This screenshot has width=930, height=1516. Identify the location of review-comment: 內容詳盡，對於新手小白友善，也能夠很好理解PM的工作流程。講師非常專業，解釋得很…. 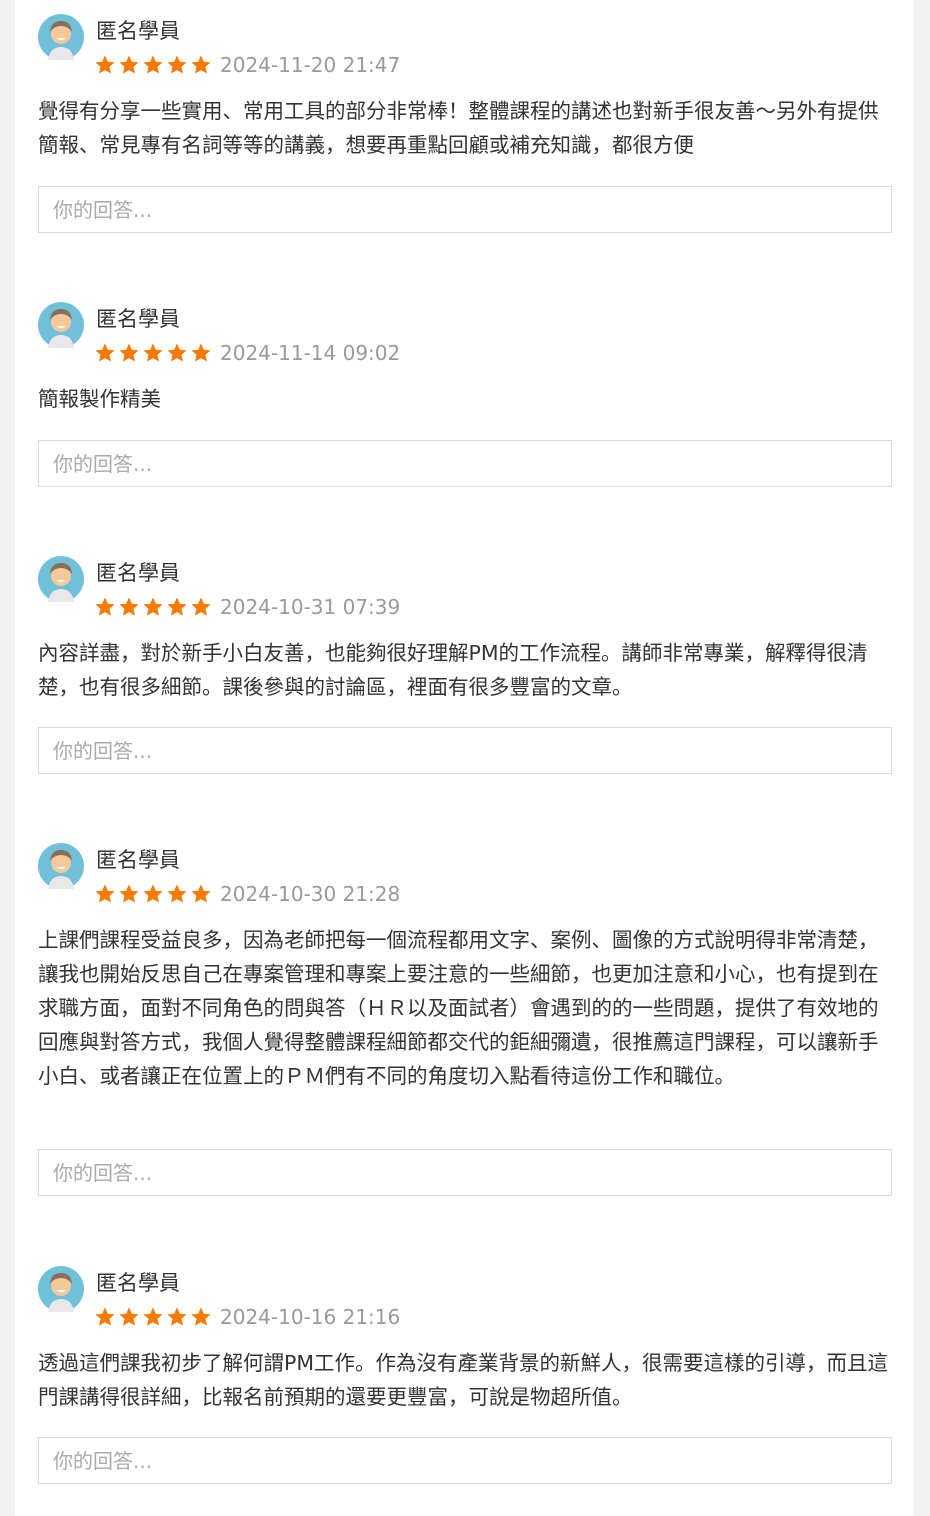
(453, 670).